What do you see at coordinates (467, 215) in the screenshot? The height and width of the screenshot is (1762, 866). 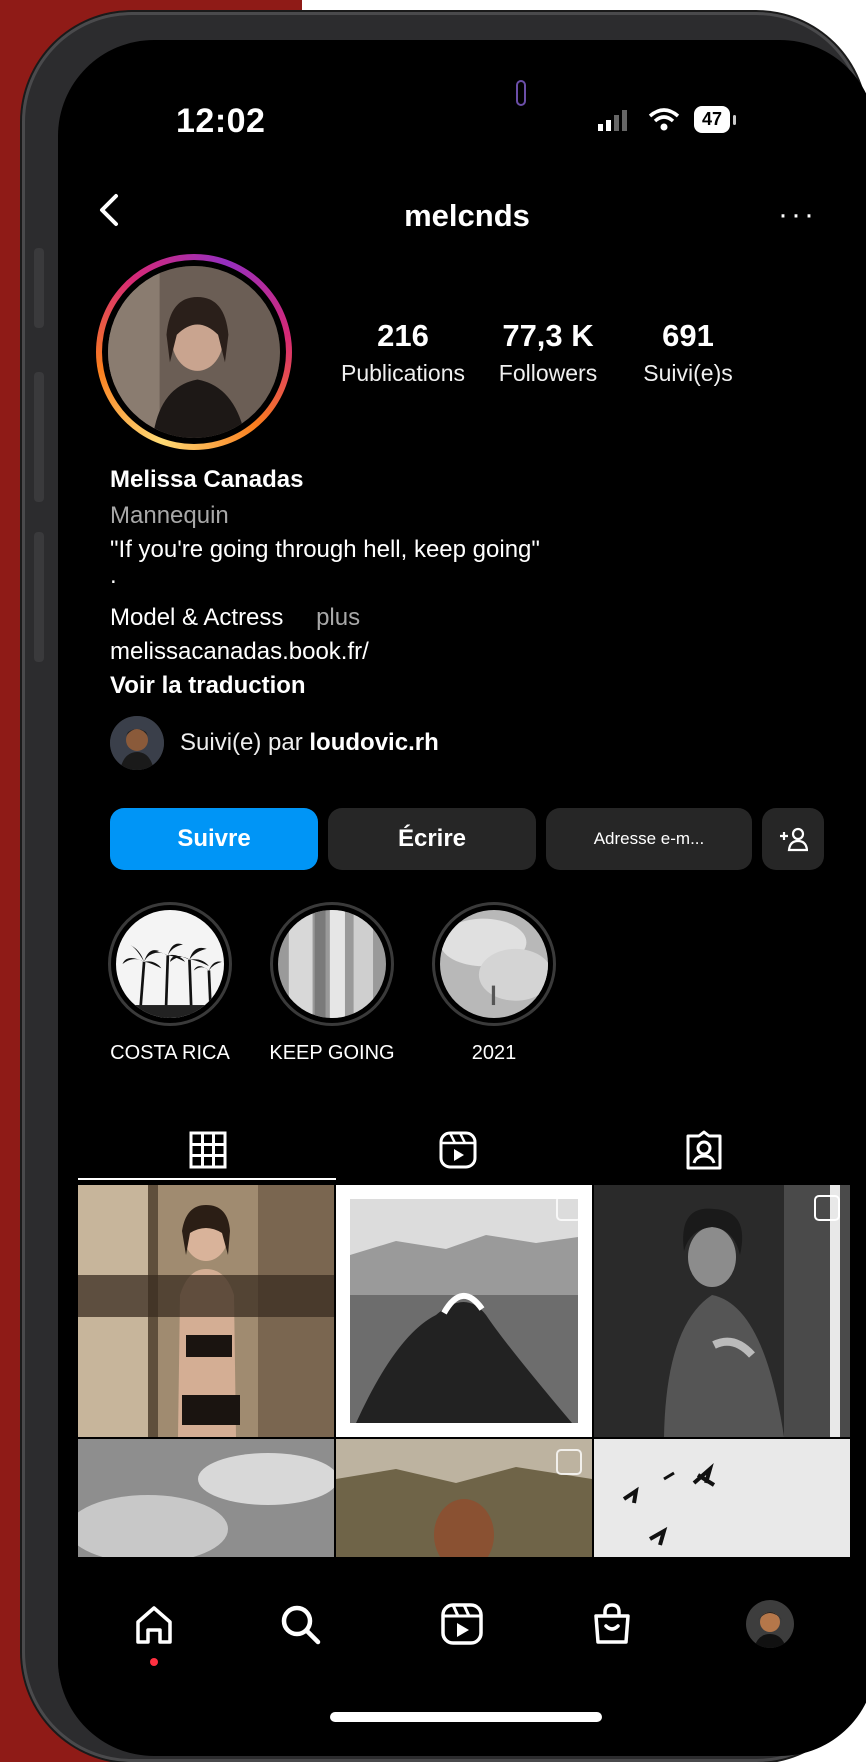 I see `profile-username: melcnds` at bounding box center [467, 215].